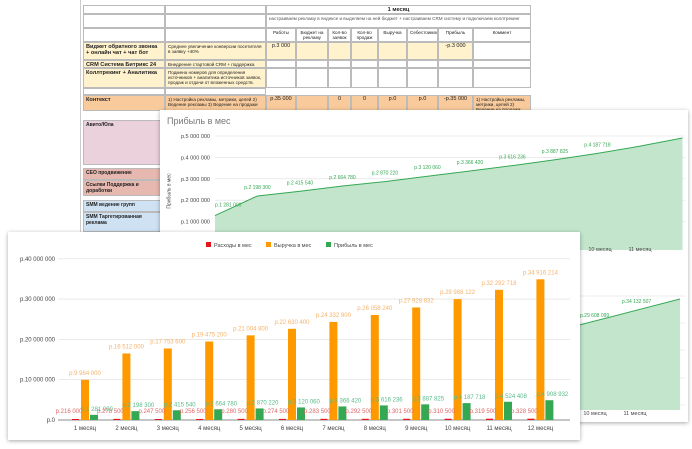 Image resolution: width=692 pixels, height=449 pixels. What do you see at coordinates (124, 142) in the screenshot?
I see `left-item: Авито/Юла` at bounding box center [124, 142].